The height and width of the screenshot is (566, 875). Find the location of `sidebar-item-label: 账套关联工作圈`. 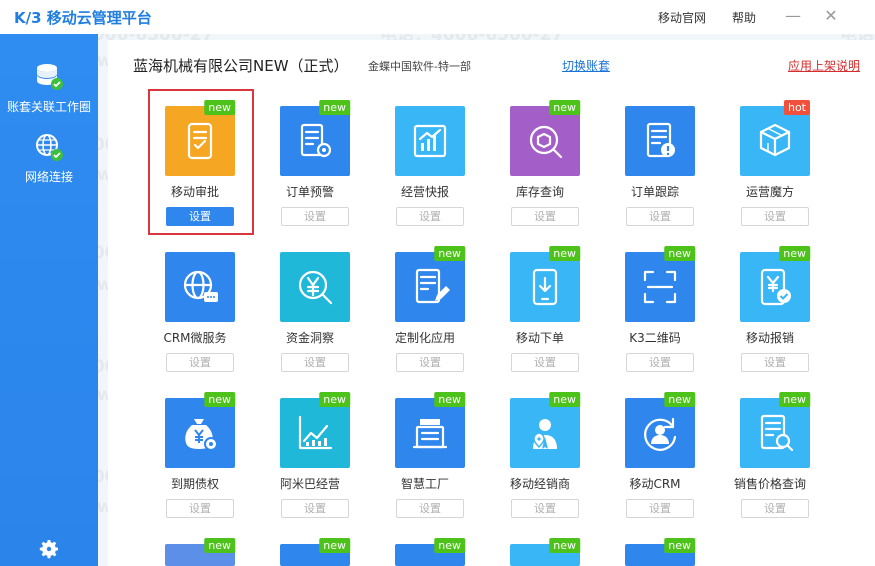

sidebar-item-label: 账套关联工作圈 is located at coordinates (48, 107).